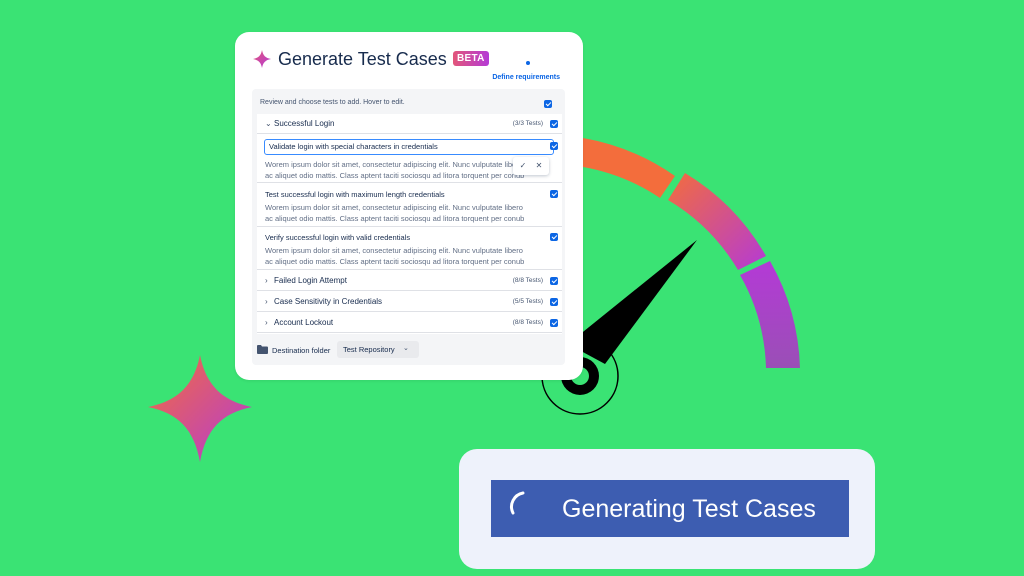  Describe the element at coordinates (770, 314) in the screenshot. I see `gauge-segment-purple` at that location.